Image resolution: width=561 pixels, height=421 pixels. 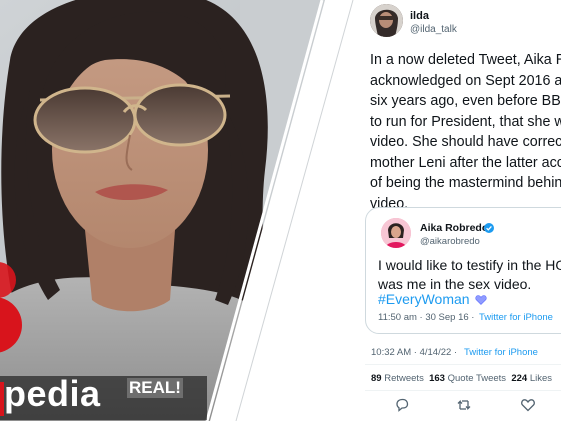 What do you see at coordinates (516, 317) in the screenshot?
I see `quote-source: Twitter for iPhone` at bounding box center [516, 317].